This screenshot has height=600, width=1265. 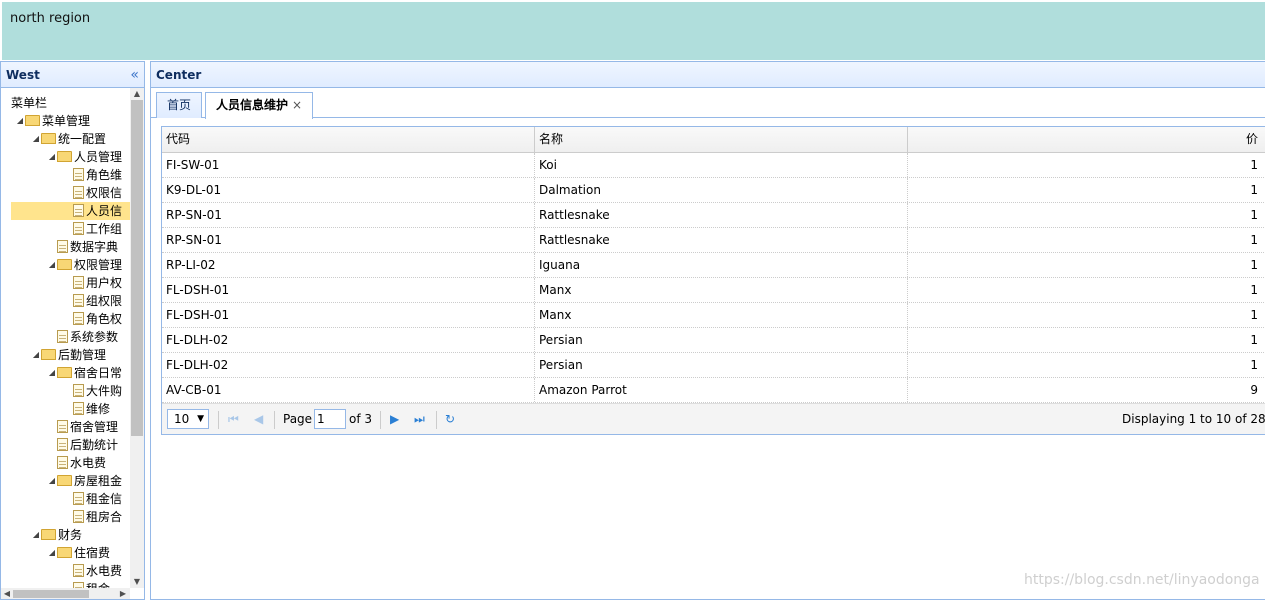 What do you see at coordinates (50, 18) in the screenshot?
I see `north-title: north region` at bounding box center [50, 18].